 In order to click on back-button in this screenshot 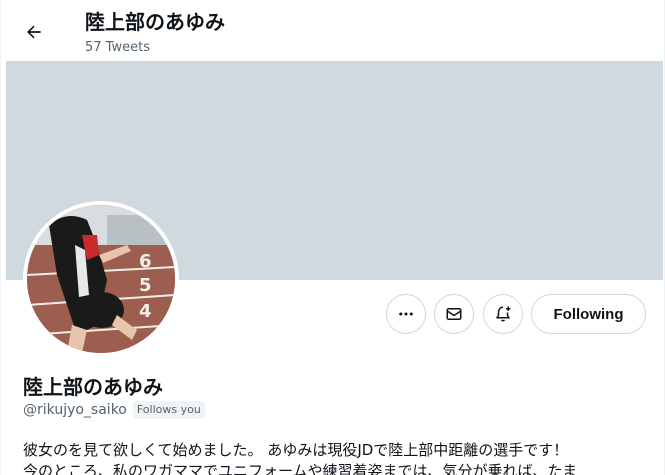, I will do `click(34, 32)`.